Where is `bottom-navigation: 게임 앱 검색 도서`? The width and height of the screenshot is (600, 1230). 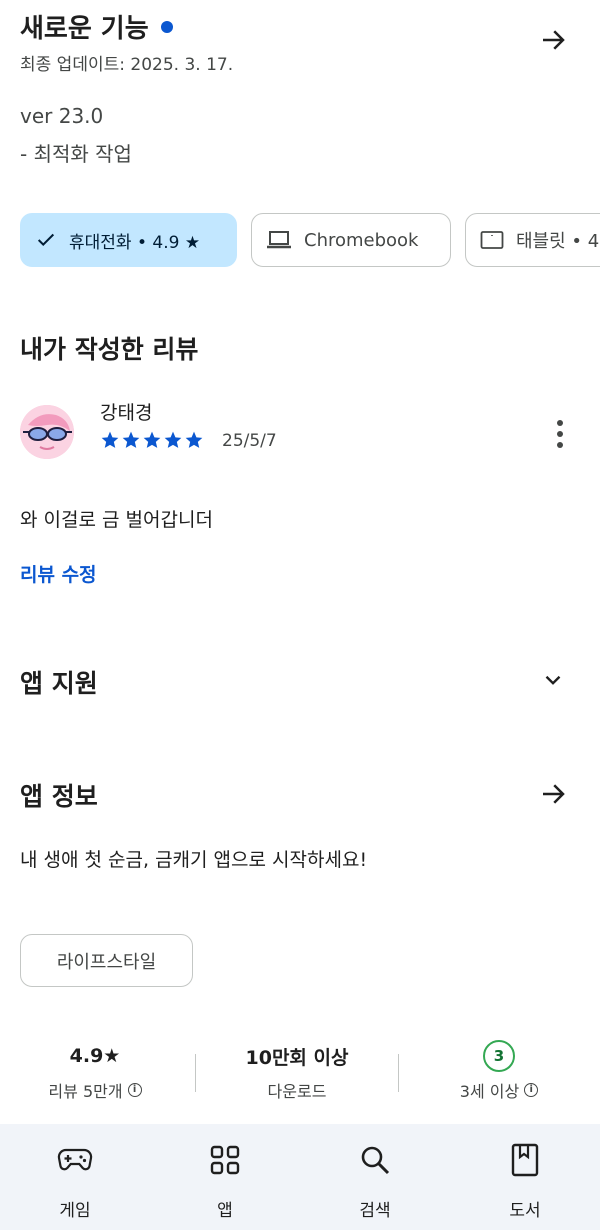
bottom-navigation: 게임 앱 검색 도서 is located at coordinates (300, 1177).